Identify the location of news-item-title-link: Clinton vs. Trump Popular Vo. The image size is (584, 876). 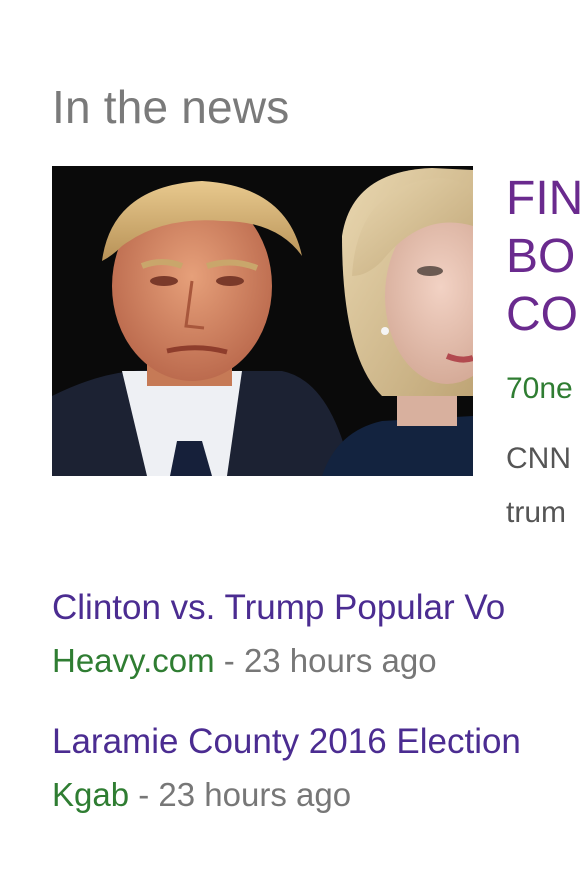
(318, 608).